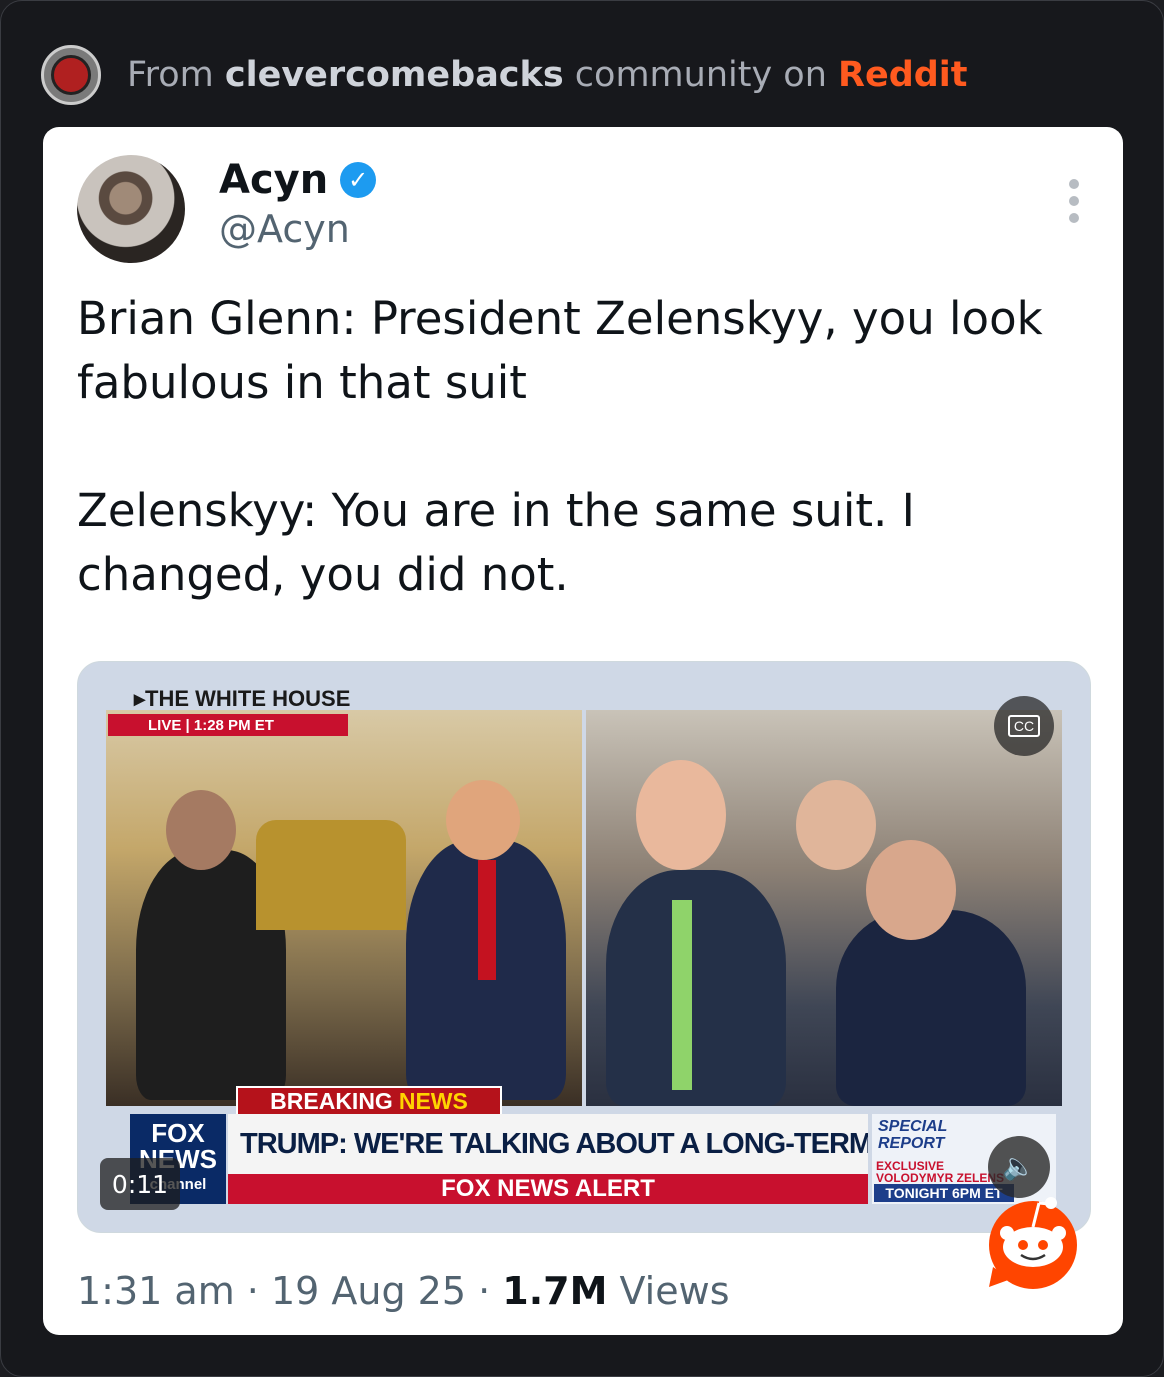 The width and height of the screenshot is (1164, 1377). What do you see at coordinates (176, 75) in the screenshot?
I see `header-prefix: From` at bounding box center [176, 75].